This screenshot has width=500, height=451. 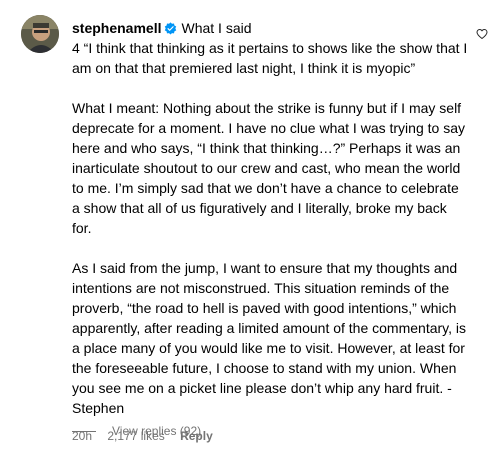 What do you see at coordinates (40, 34) in the screenshot?
I see `avatar` at bounding box center [40, 34].